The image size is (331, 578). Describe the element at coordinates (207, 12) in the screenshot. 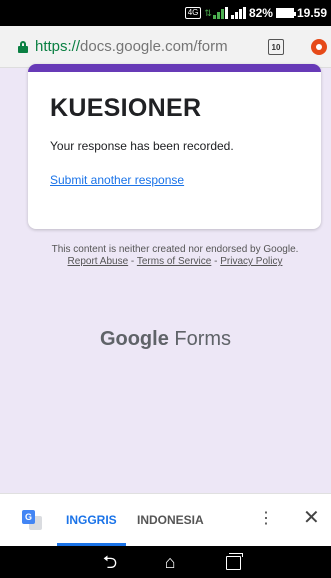

I see `data-activity-icon: ⇅` at that location.